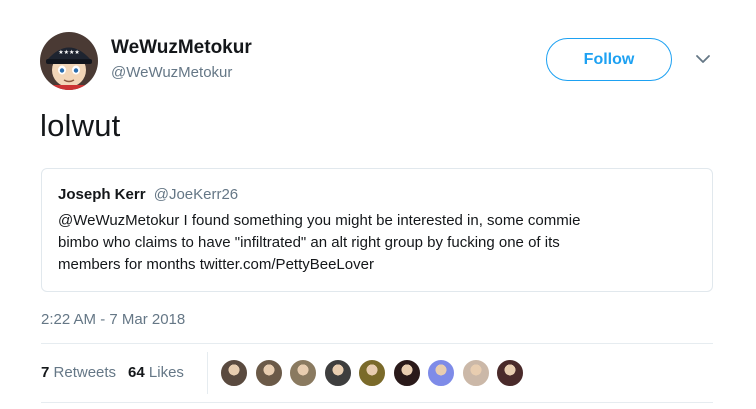 This screenshot has height=409, width=756. Describe the element at coordinates (113, 319) in the screenshot. I see `tweet-timestamp: 2:22 AM - 7 Mar 2018` at that location.